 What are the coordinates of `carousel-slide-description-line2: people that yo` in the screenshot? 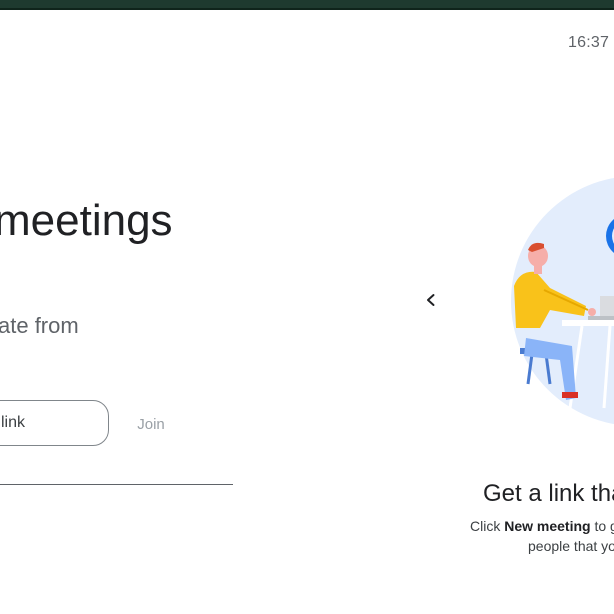 It's located at (571, 546).